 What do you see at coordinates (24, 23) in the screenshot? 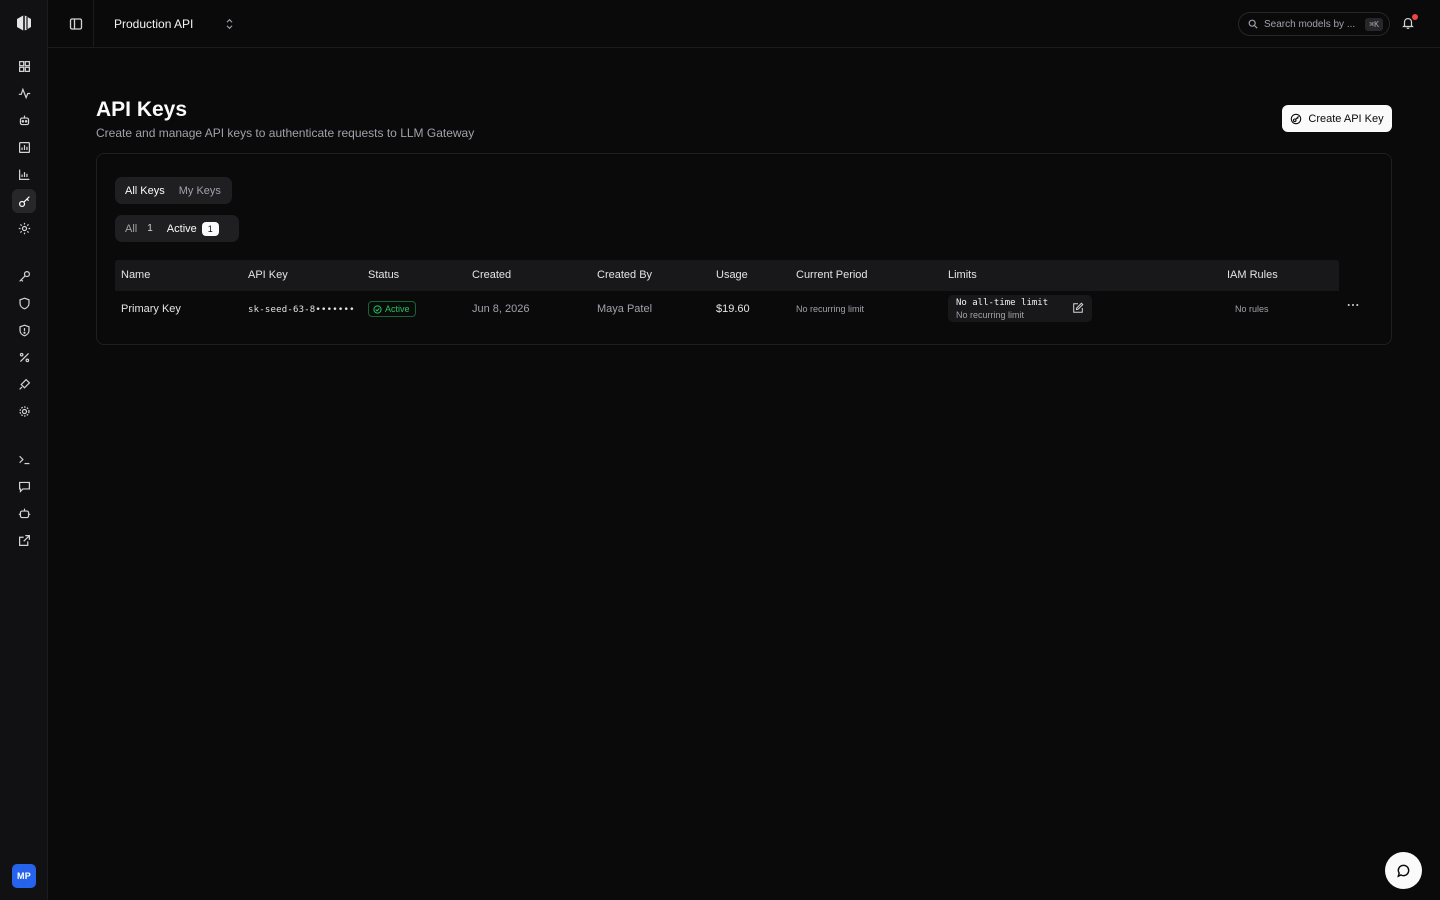
I see `logo-icon` at bounding box center [24, 23].